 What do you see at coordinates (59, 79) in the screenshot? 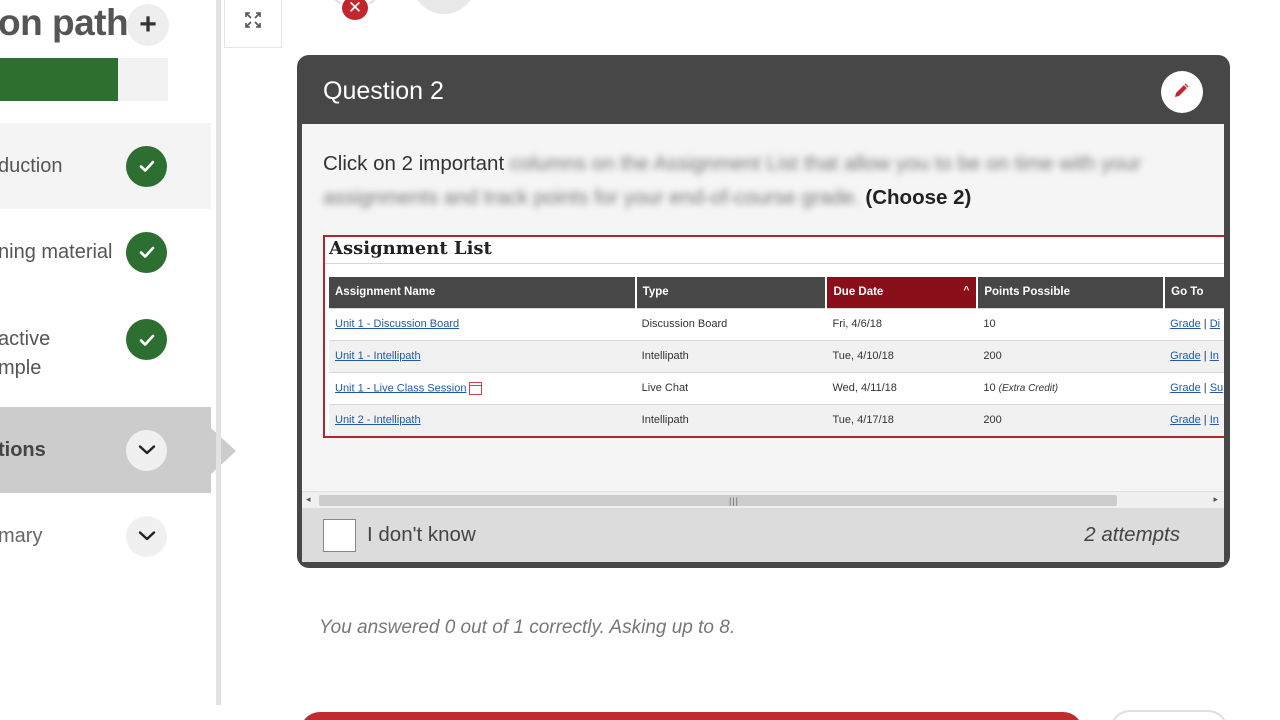
I see `progress-fill` at bounding box center [59, 79].